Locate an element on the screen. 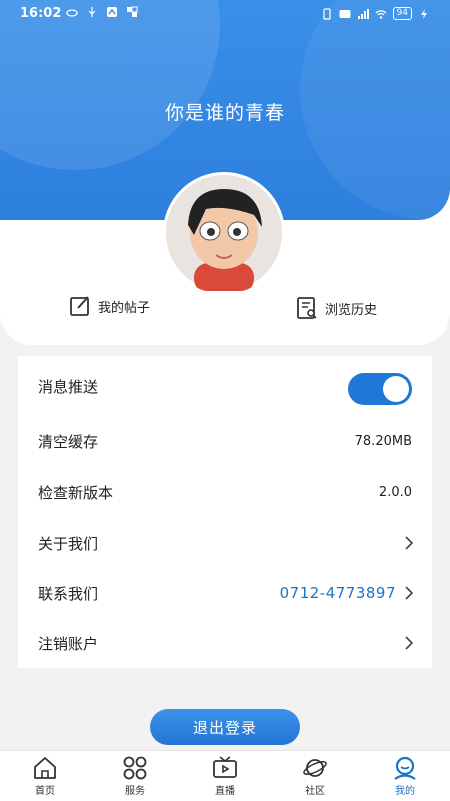 This screenshot has width=450, height=801. contact-us-label: 联系我们 is located at coordinates (68, 593).